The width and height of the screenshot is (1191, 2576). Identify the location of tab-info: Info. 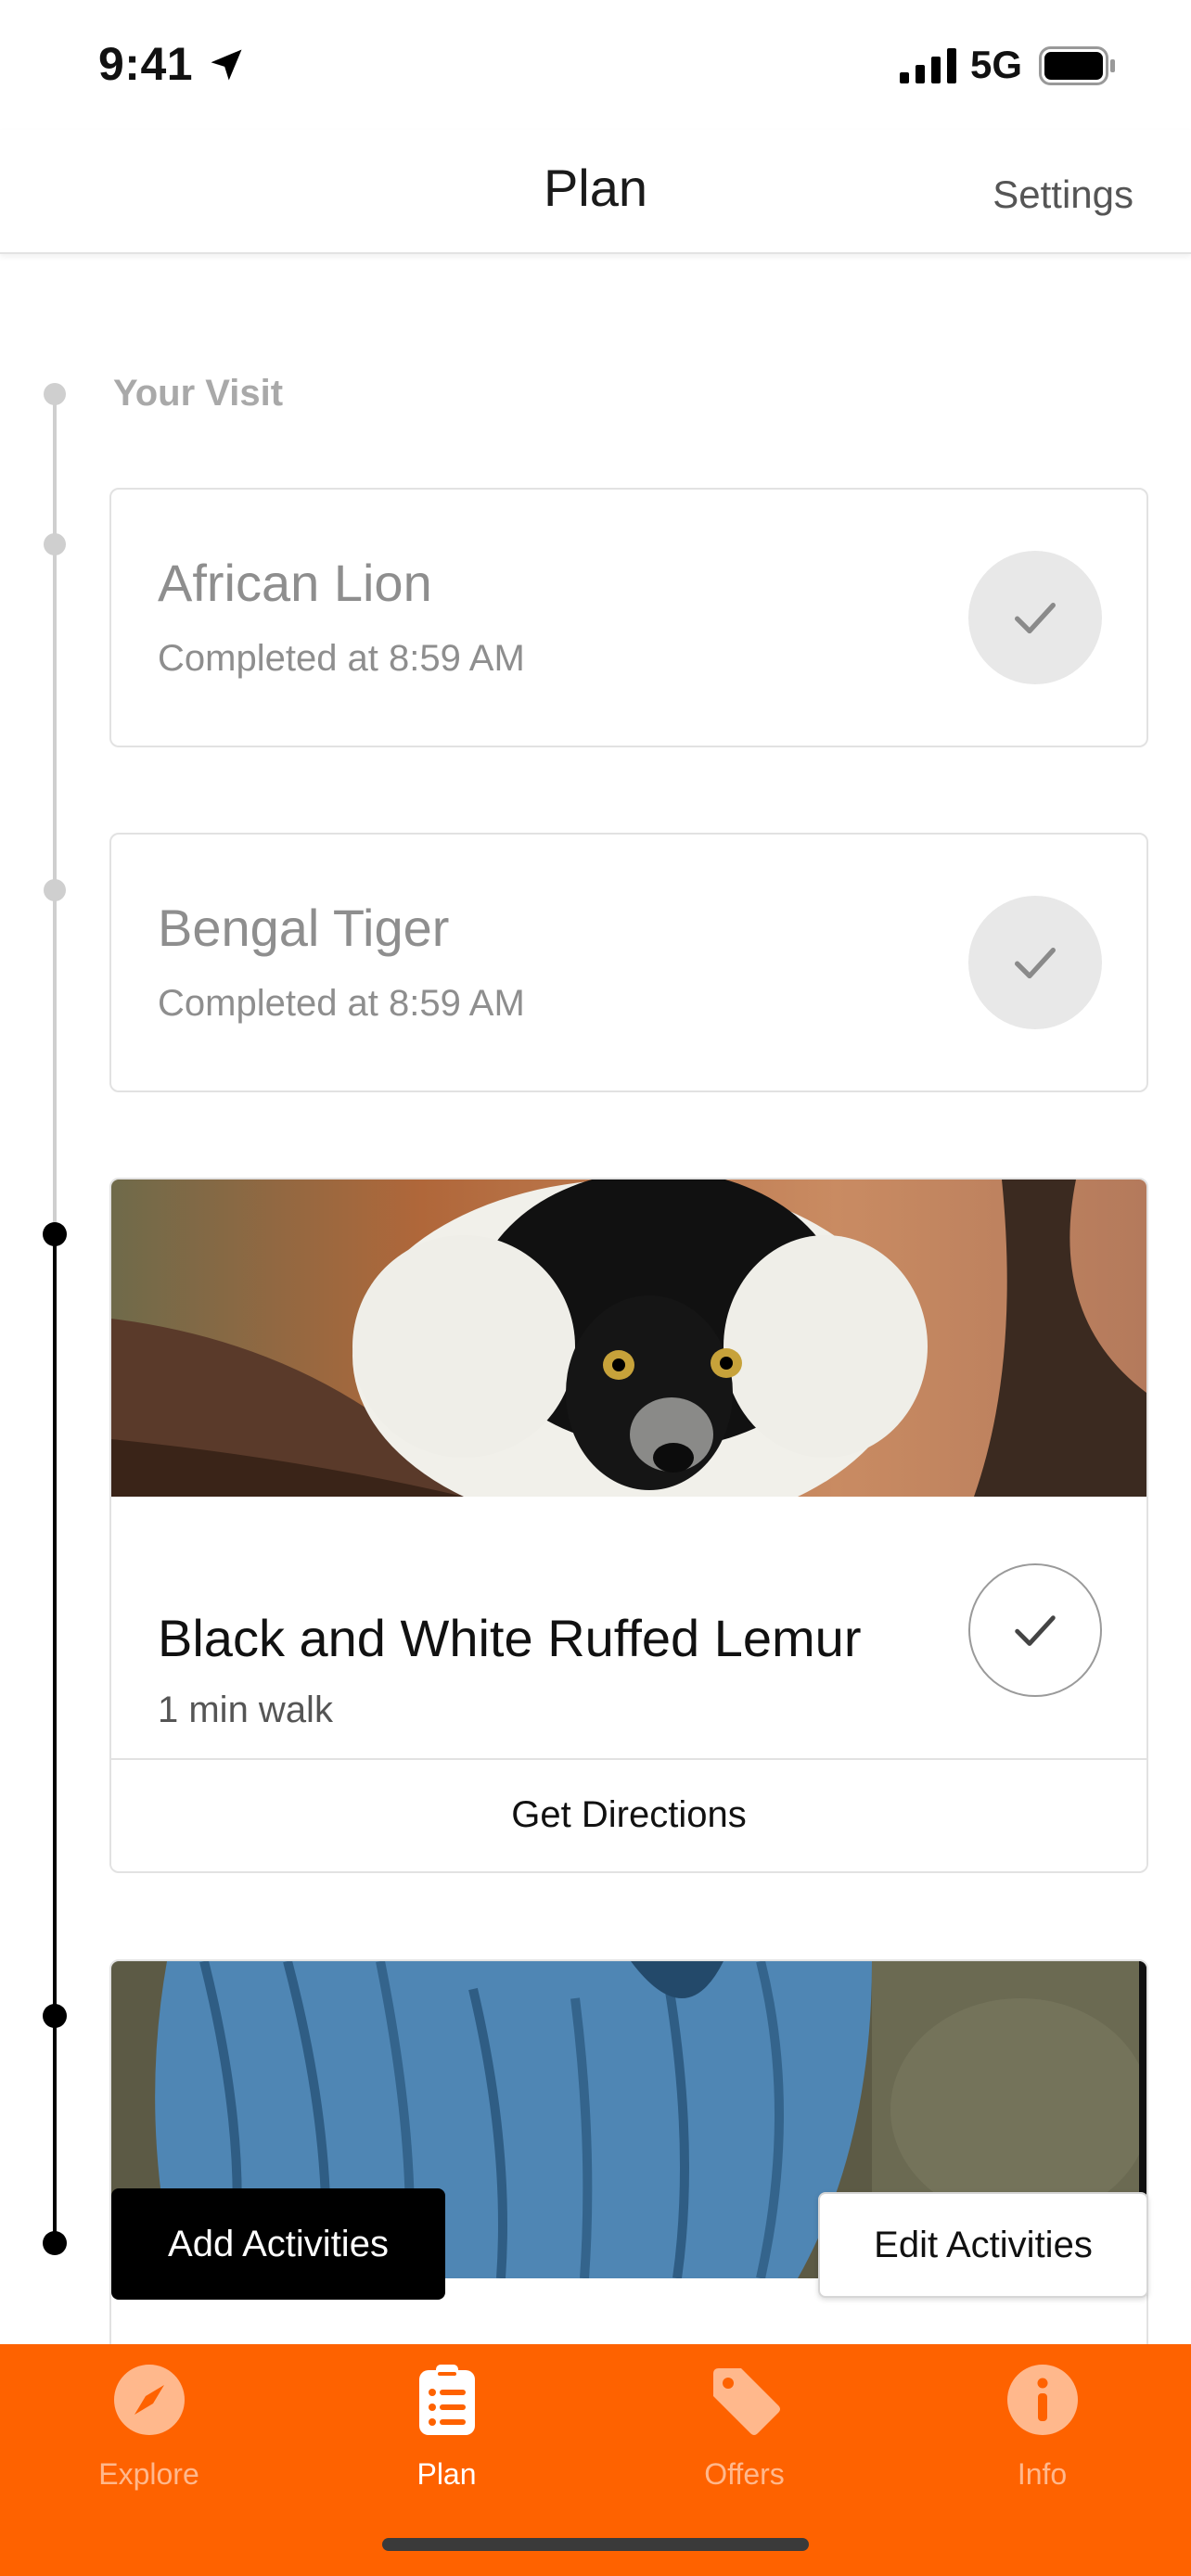
(1042, 2423).